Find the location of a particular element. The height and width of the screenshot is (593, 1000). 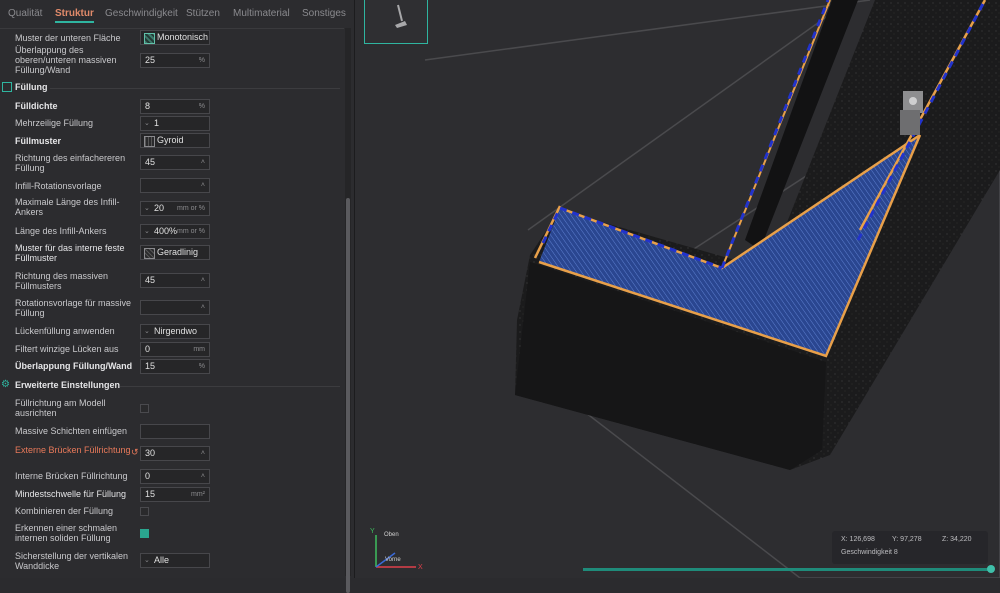

setting-label: Infill-Rotationsvorlage is located at coordinates (58, 186).